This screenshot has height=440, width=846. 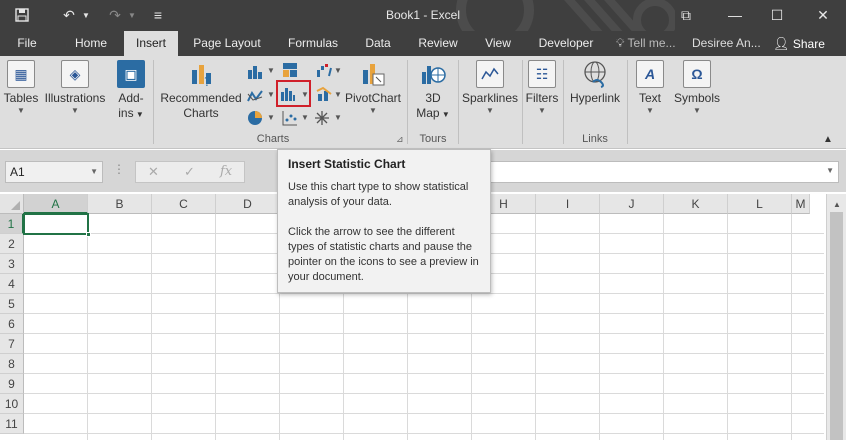 I want to click on close-button: ✕, so click(x=823, y=15).